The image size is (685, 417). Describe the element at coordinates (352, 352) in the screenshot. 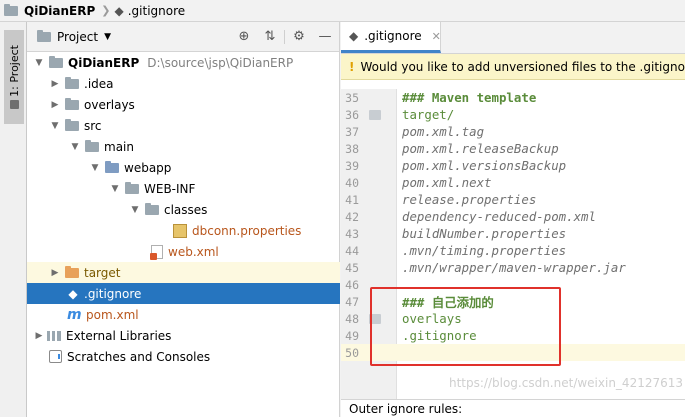

I see `line-number: 50` at that location.